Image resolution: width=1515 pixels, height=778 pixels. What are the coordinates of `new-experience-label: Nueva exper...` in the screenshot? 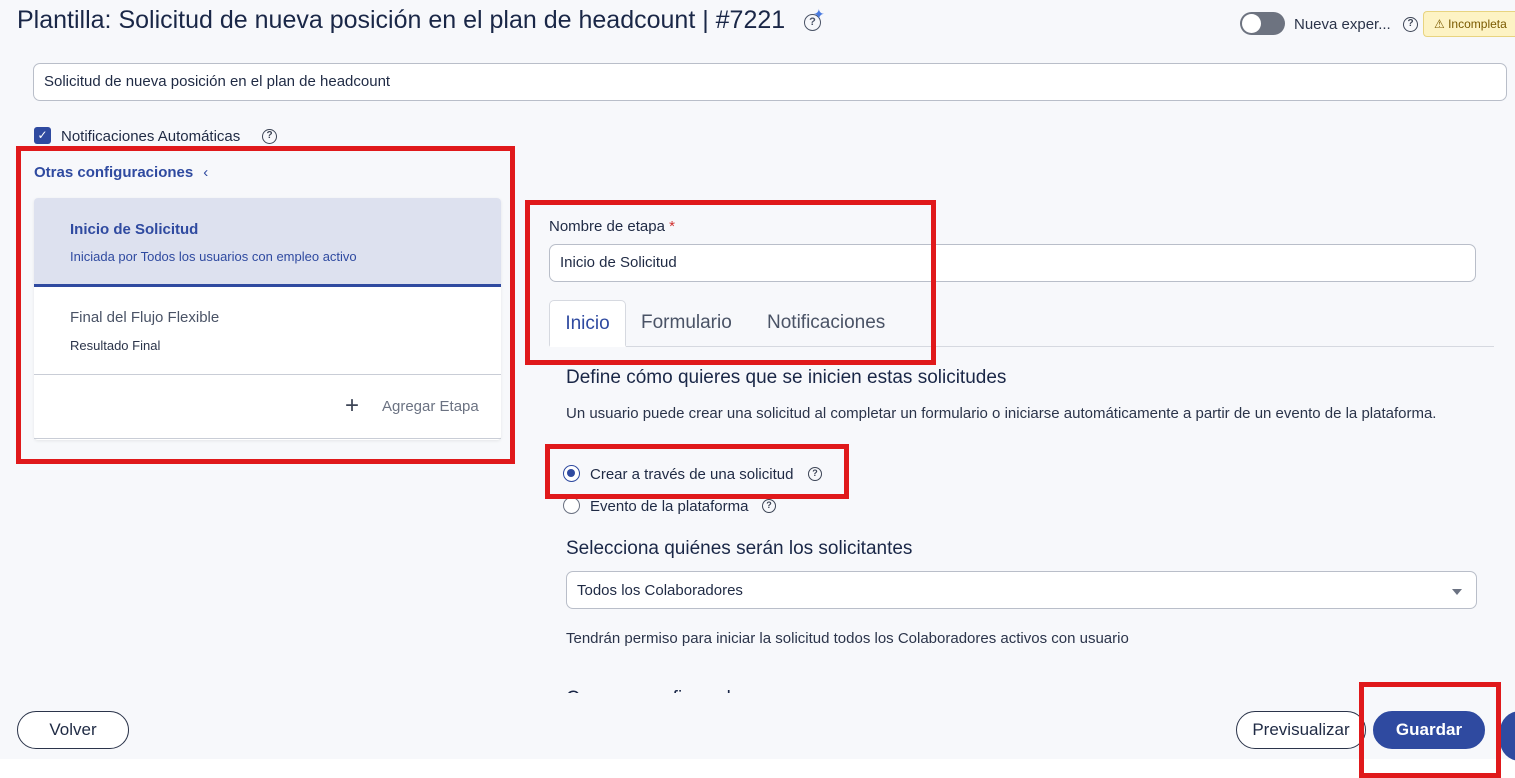 It's located at (1342, 24).